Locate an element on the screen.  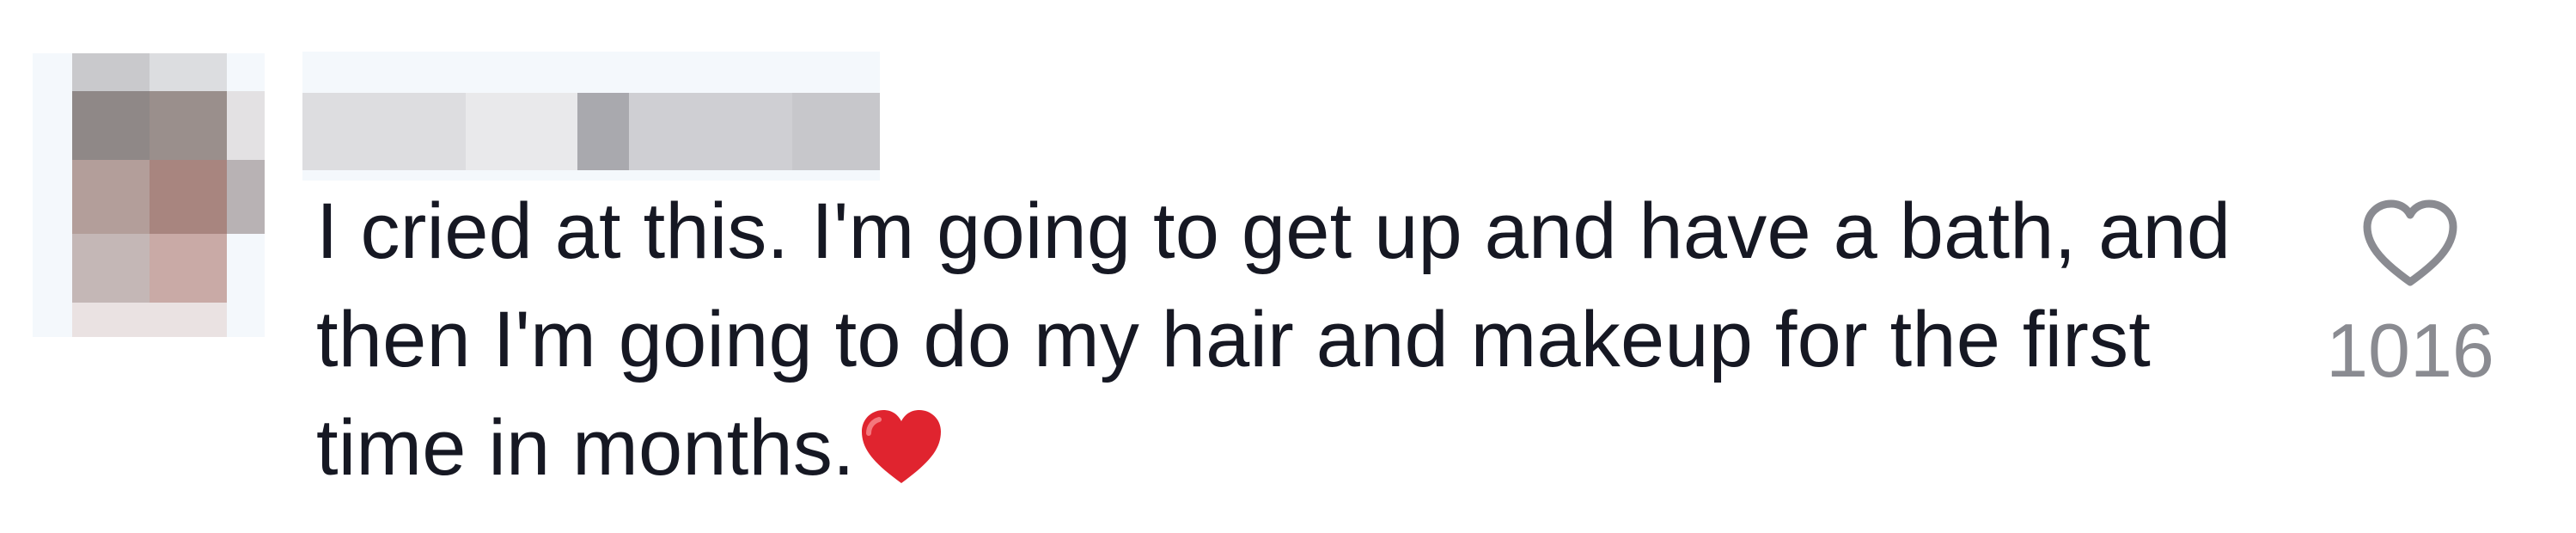
avatar is located at coordinates (149, 195).